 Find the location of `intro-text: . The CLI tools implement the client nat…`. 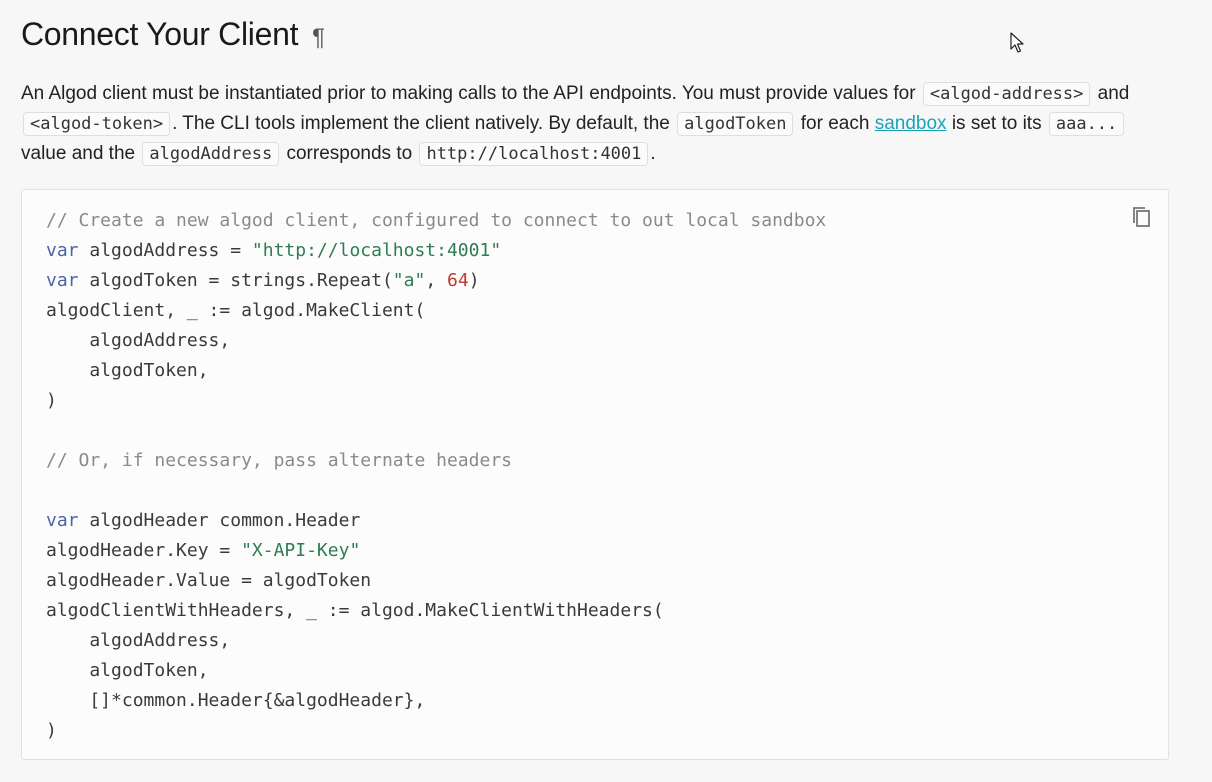

intro-text: . The CLI tools implement the client nat… is located at coordinates (424, 123).